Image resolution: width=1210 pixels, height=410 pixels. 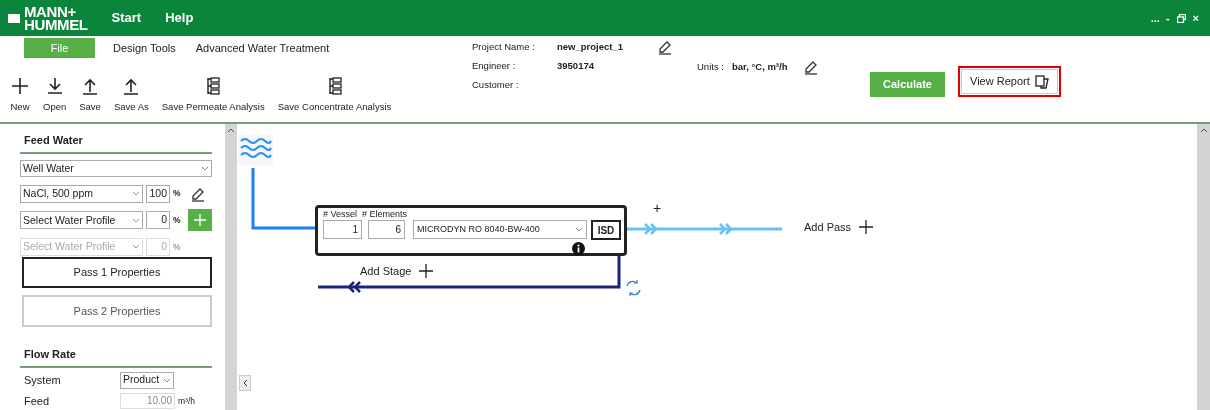 What do you see at coordinates (504, 46) in the screenshot?
I see `field-label: Project Name :` at bounding box center [504, 46].